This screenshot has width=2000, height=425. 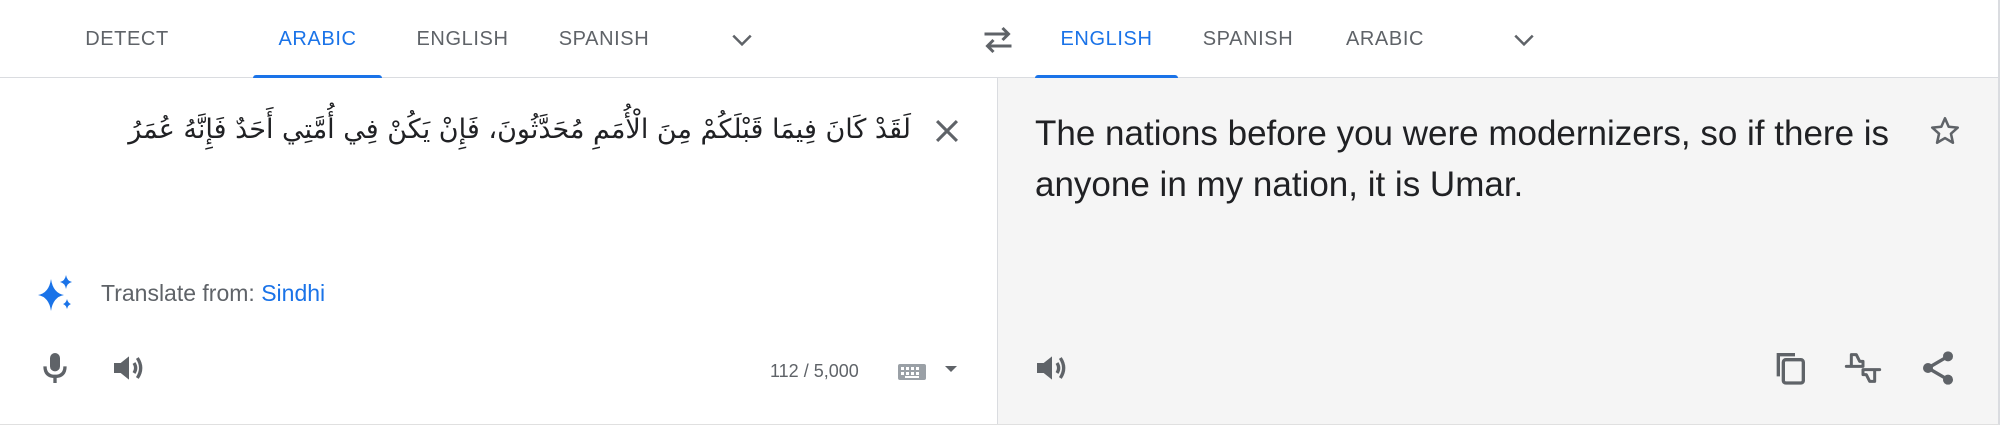 I want to click on suggested-language-link: Sindhi, so click(x=293, y=293).